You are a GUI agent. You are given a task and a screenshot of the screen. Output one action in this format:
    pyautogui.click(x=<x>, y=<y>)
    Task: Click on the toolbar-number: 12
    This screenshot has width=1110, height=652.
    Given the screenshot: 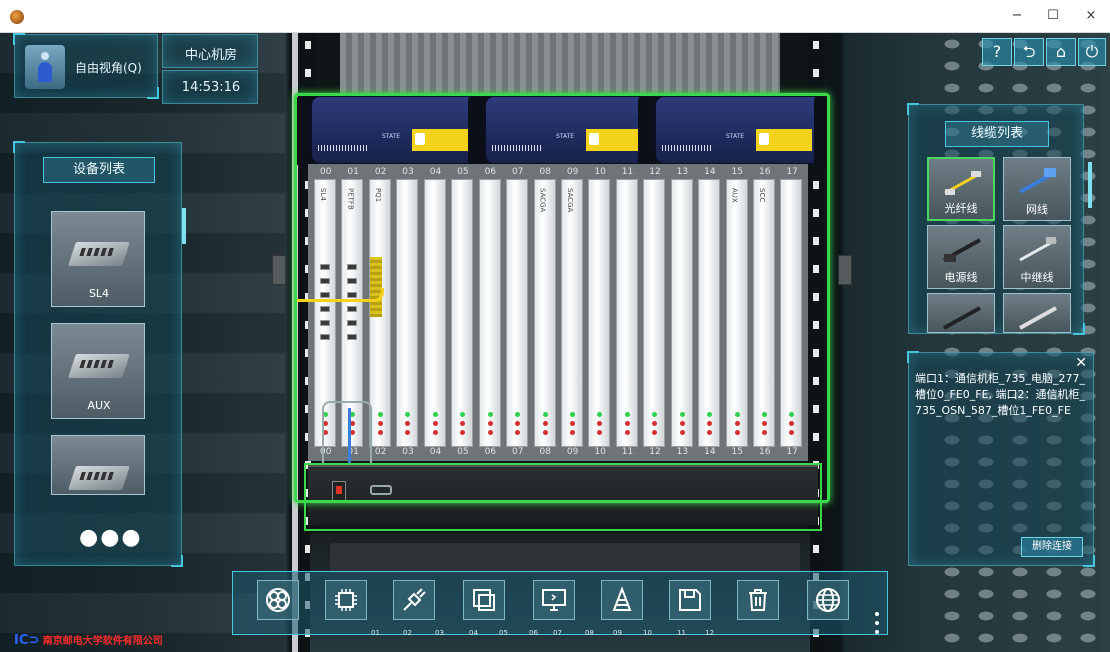 What is the action you would take?
    pyautogui.click(x=709, y=633)
    